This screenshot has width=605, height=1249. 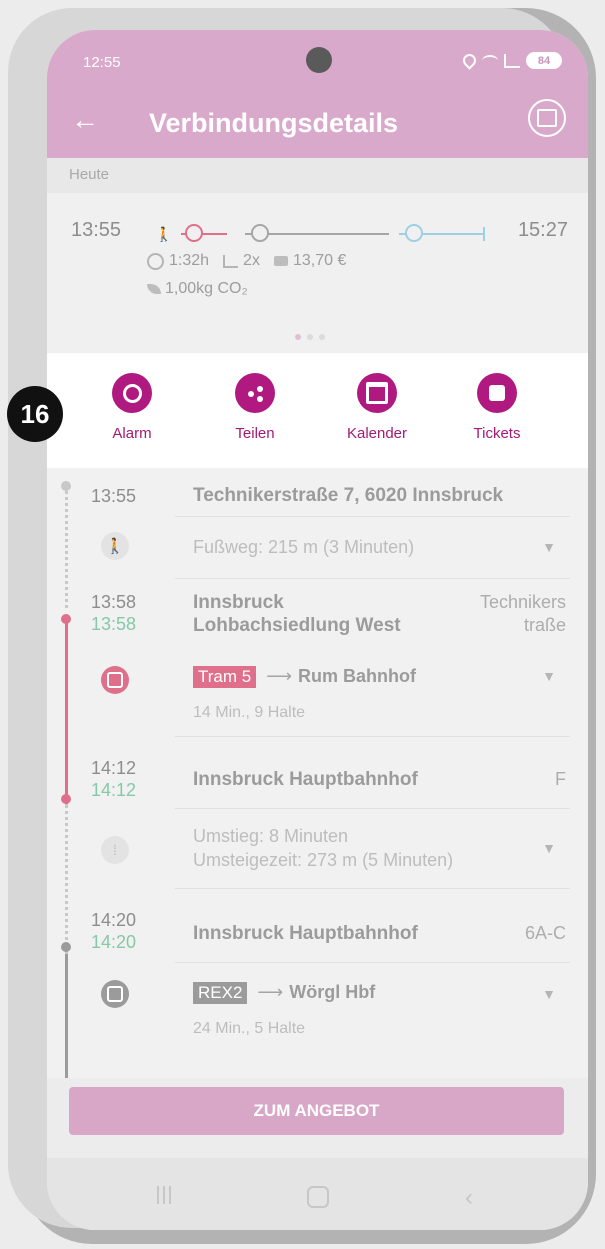 I want to click on tickets-action: Tickets, so click(x=497, y=407).